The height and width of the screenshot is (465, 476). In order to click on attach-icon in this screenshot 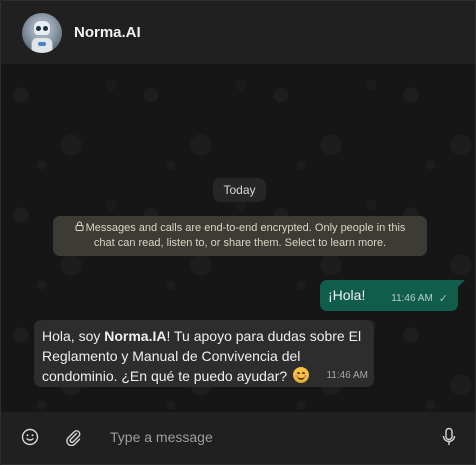, I will do `click(73, 437)`.